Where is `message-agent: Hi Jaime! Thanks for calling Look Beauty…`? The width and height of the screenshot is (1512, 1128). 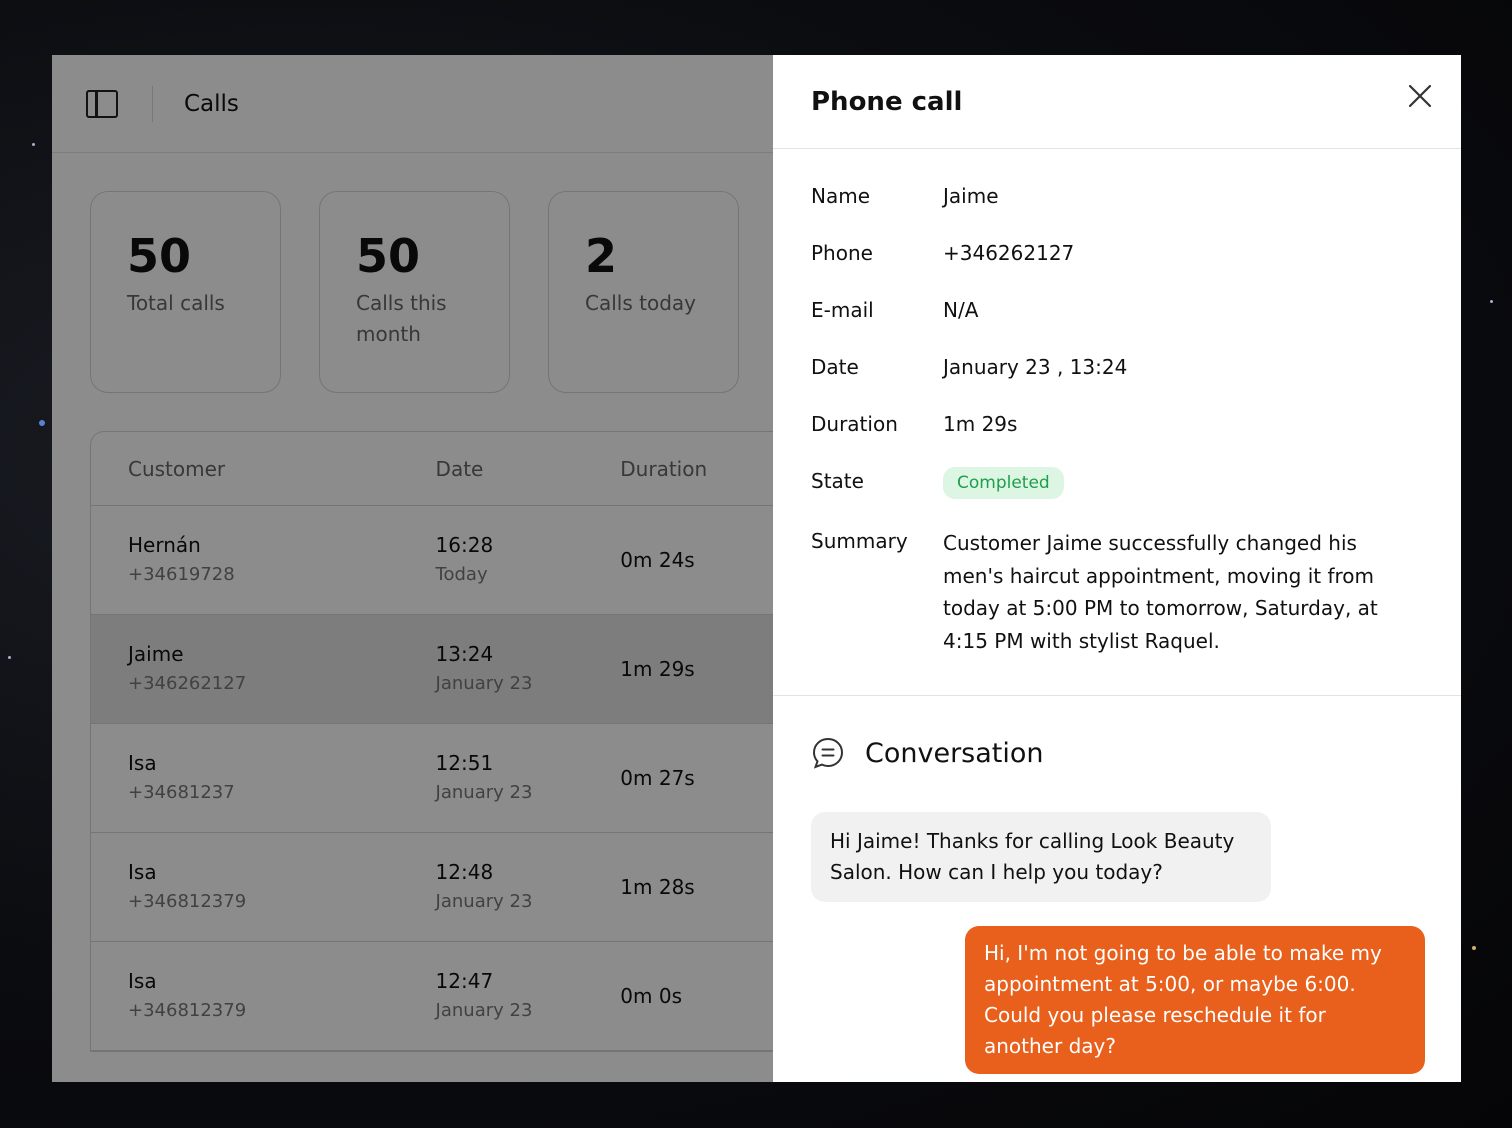 message-agent: Hi Jaime! Thanks for calling Look Beauty… is located at coordinates (1041, 857).